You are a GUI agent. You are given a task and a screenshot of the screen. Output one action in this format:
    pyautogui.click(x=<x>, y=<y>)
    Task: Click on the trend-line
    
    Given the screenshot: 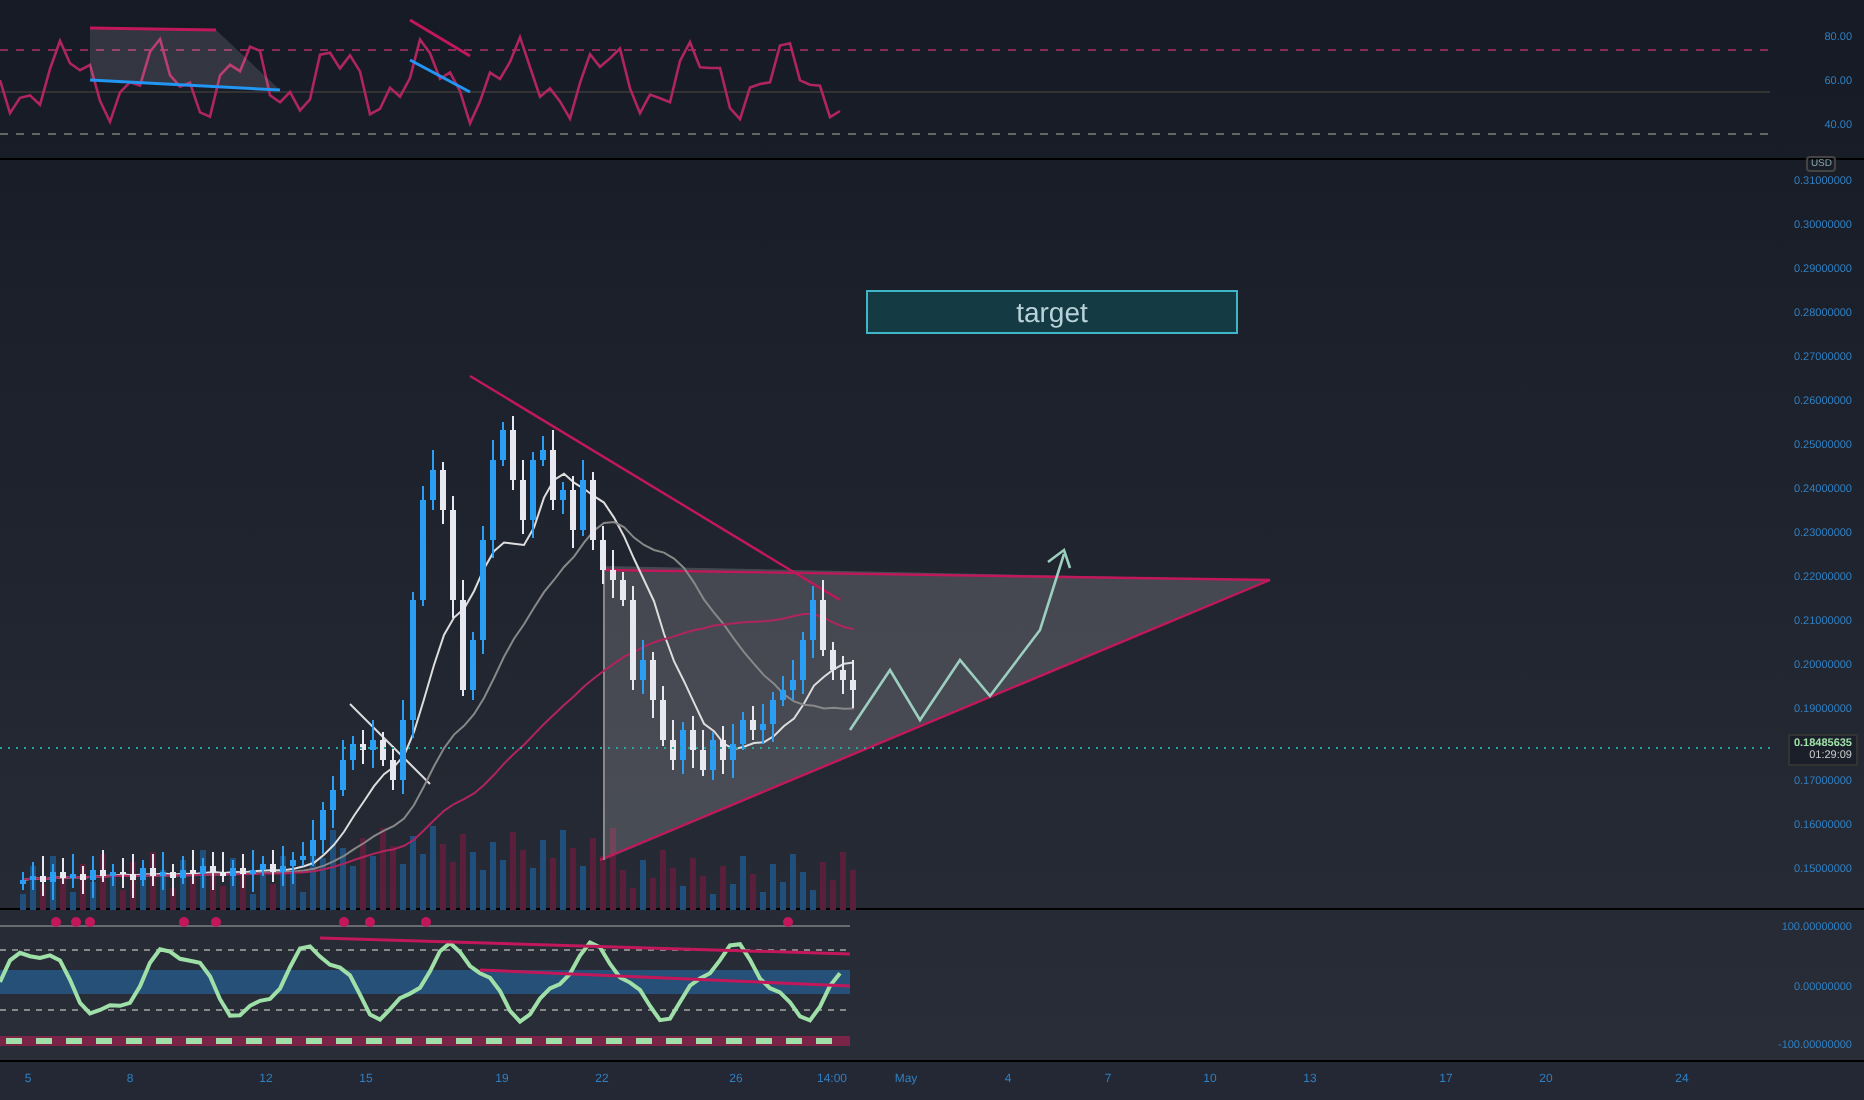 What is the action you would take?
    pyautogui.click(x=390, y=744)
    